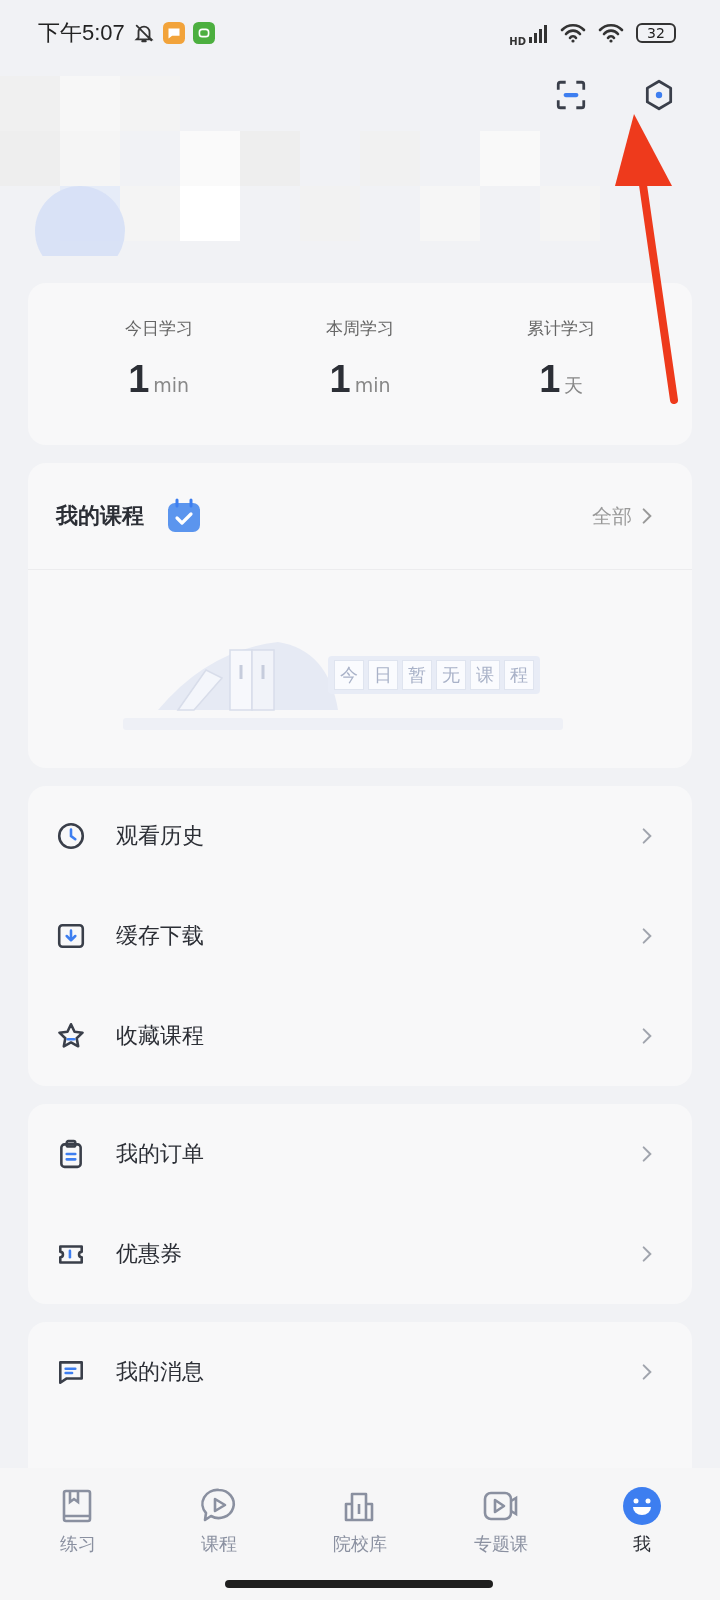 This screenshot has width=720, height=1600. Describe the element at coordinates (100, 516) in the screenshot. I see `section-title: 我的课程` at that location.